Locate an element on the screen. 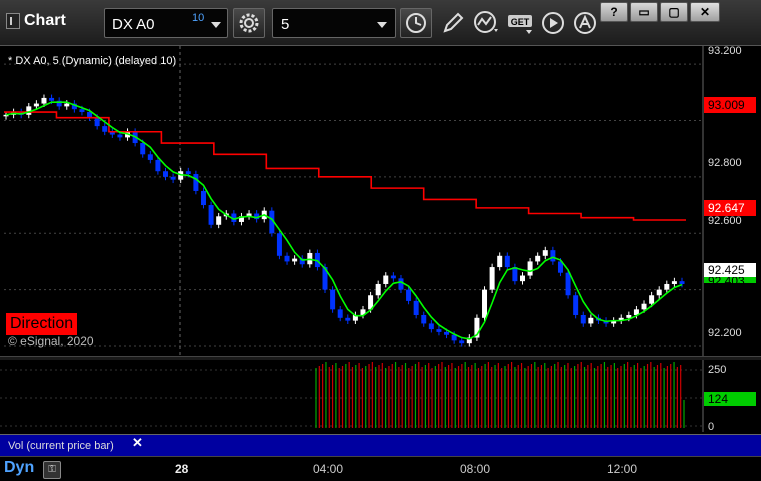 The width and height of the screenshot is (761, 481). play-button is located at coordinates (553, 23).